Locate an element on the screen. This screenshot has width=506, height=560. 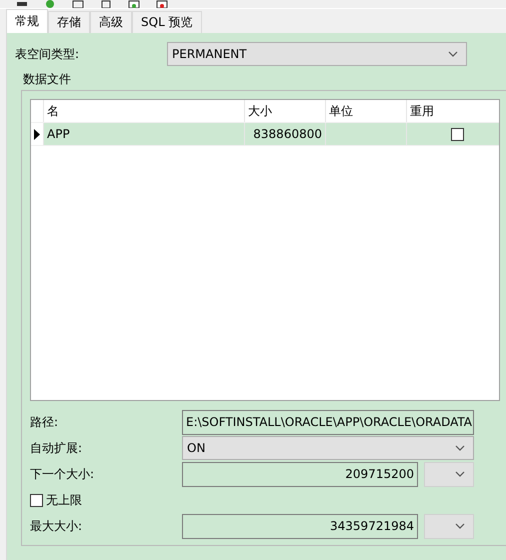
size-field: 34359721984 is located at coordinates (300, 526).